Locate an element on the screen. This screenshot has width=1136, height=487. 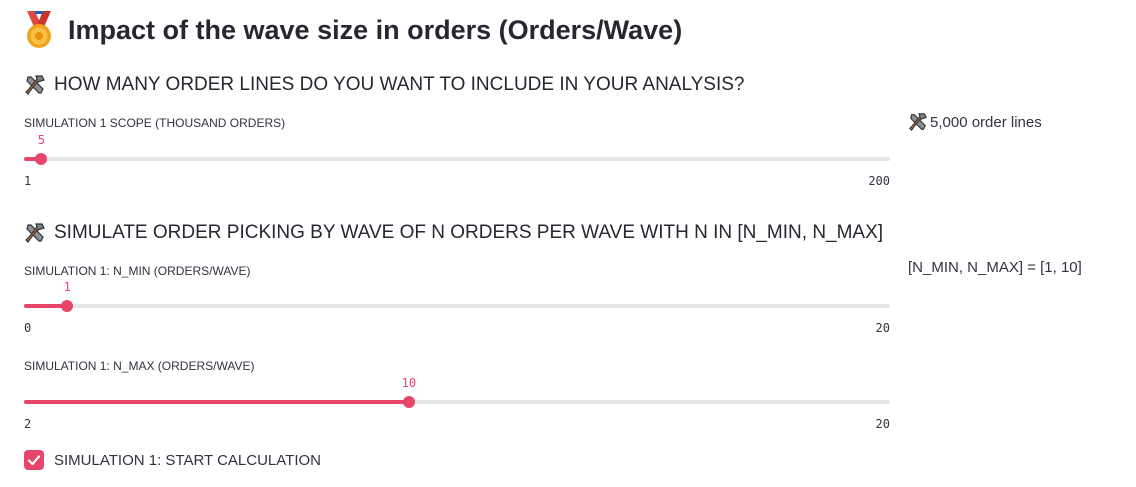
checkmark-icon is located at coordinates (34, 460).